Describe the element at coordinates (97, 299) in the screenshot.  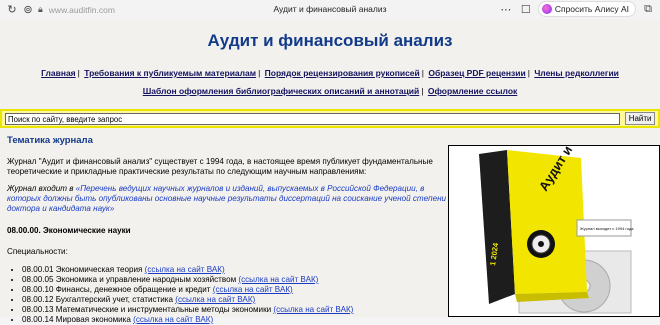
I see `specialty-name: 08.00.12 Бухгалтерский учет, статистика` at that location.